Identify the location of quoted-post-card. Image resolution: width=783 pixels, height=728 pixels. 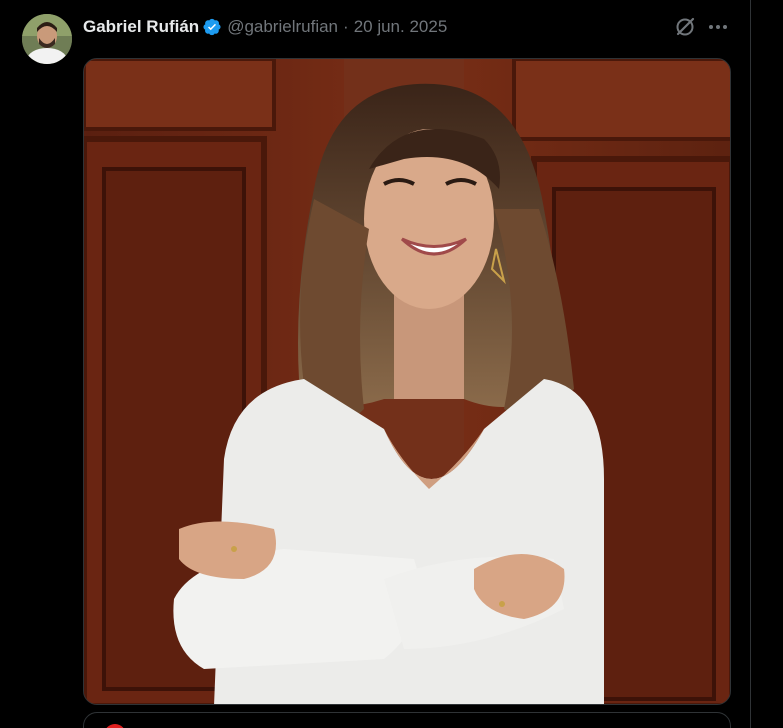
(407, 720).